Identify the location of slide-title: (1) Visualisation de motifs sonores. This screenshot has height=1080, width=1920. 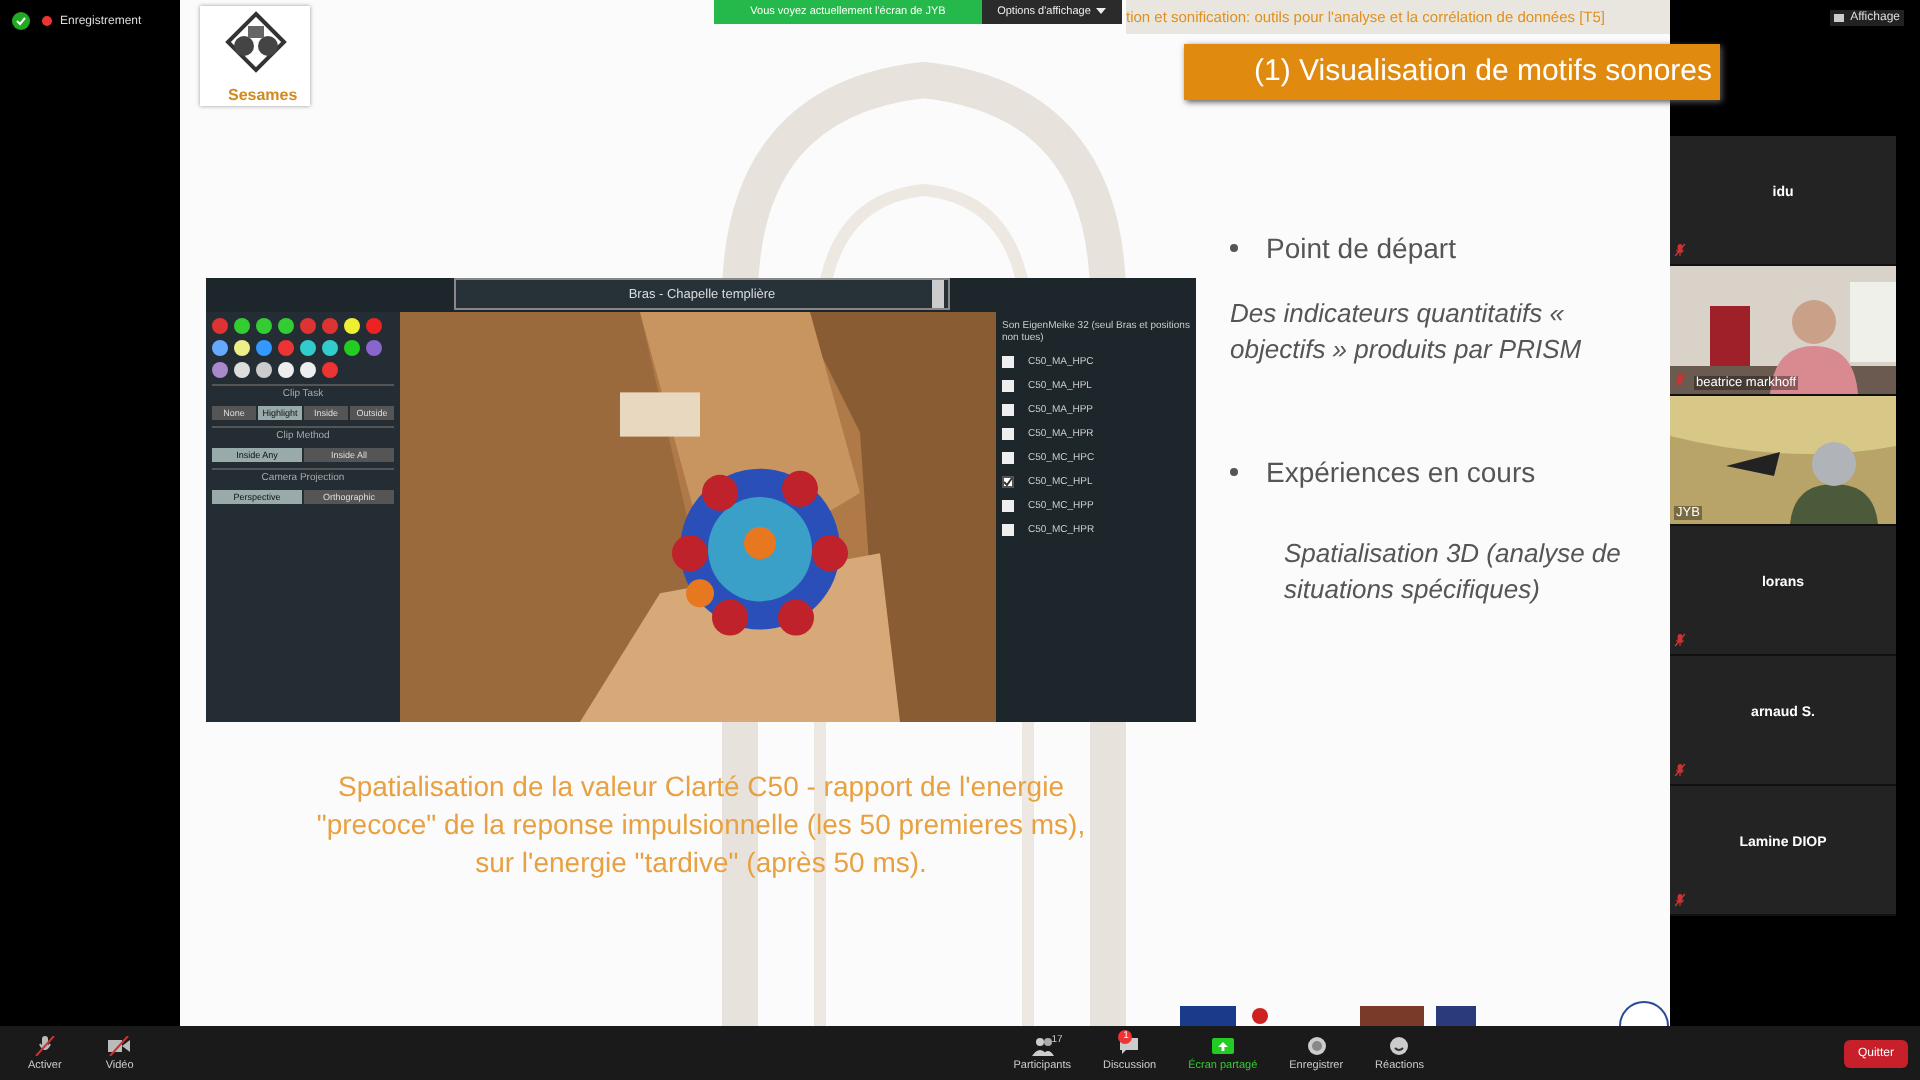
(1452, 72).